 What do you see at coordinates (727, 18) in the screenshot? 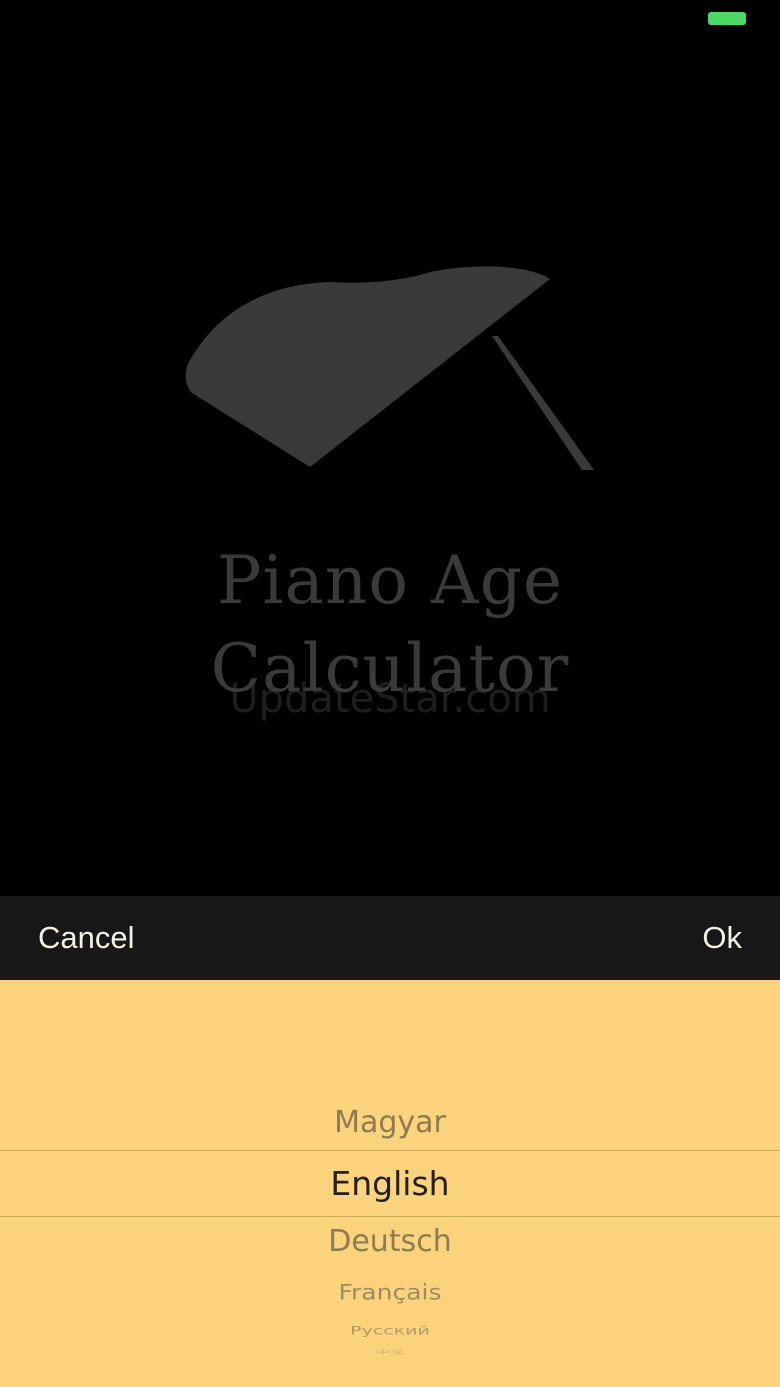
I see `battery-icon` at bounding box center [727, 18].